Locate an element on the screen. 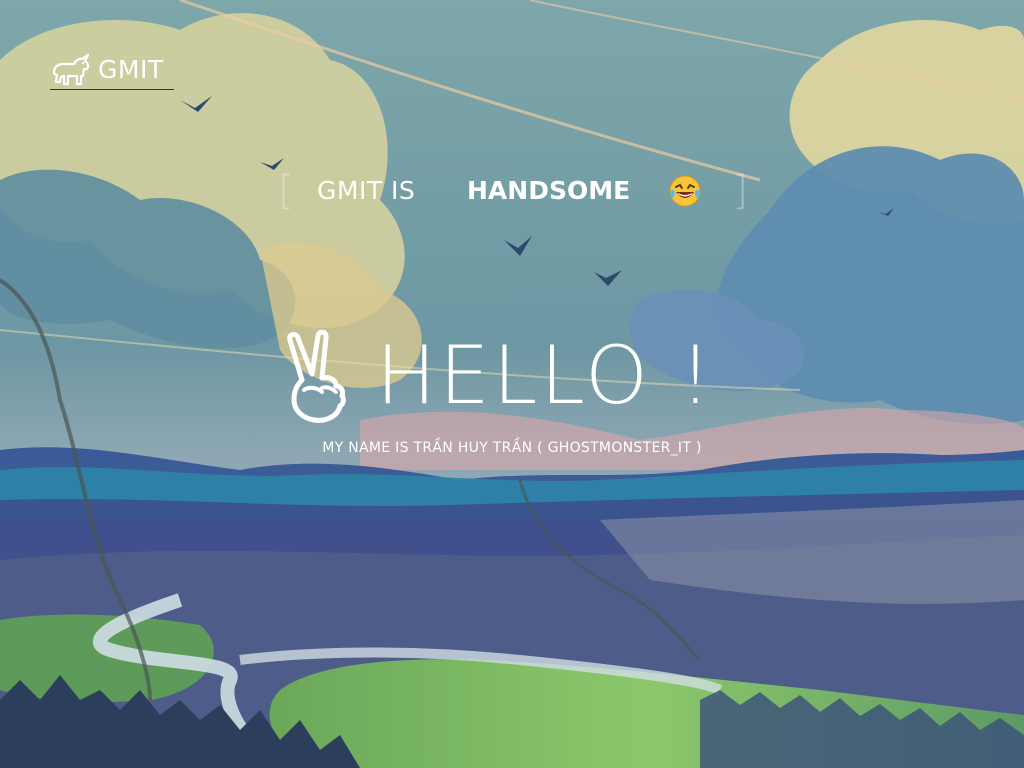 This screenshot has width=1024, height=768. logo-link: GMIT is located at coordinates (112, 72).